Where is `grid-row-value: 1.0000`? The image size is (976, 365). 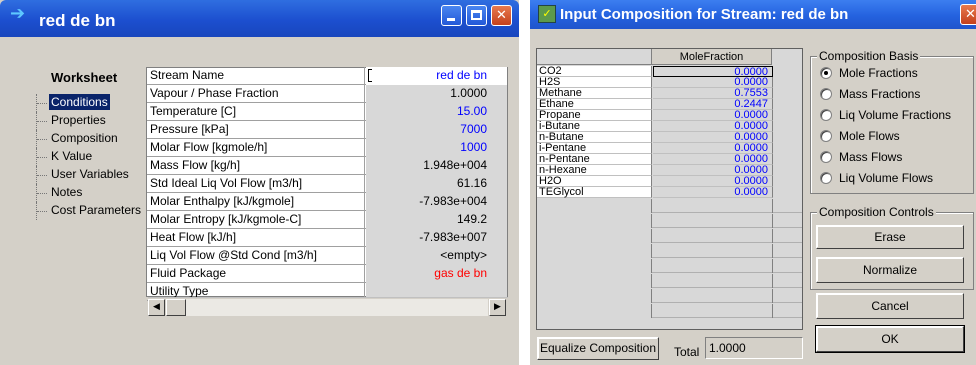
grid-row-value: 1.0000 is located at coordinates (436, 94).